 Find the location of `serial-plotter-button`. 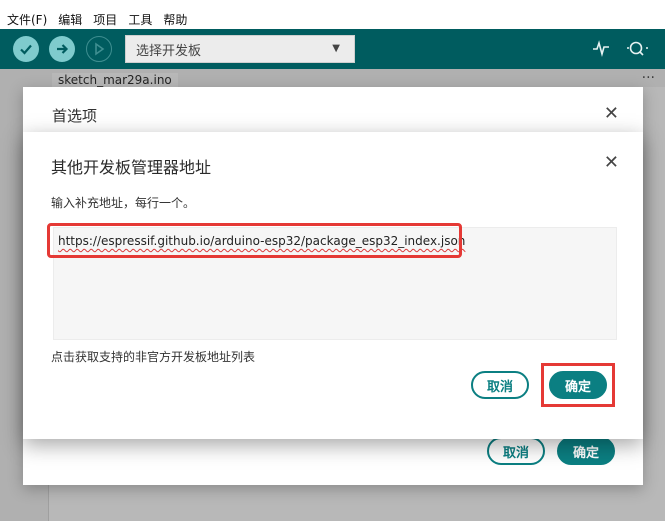

serial-plotter-button is located at coordinates (601, 50).